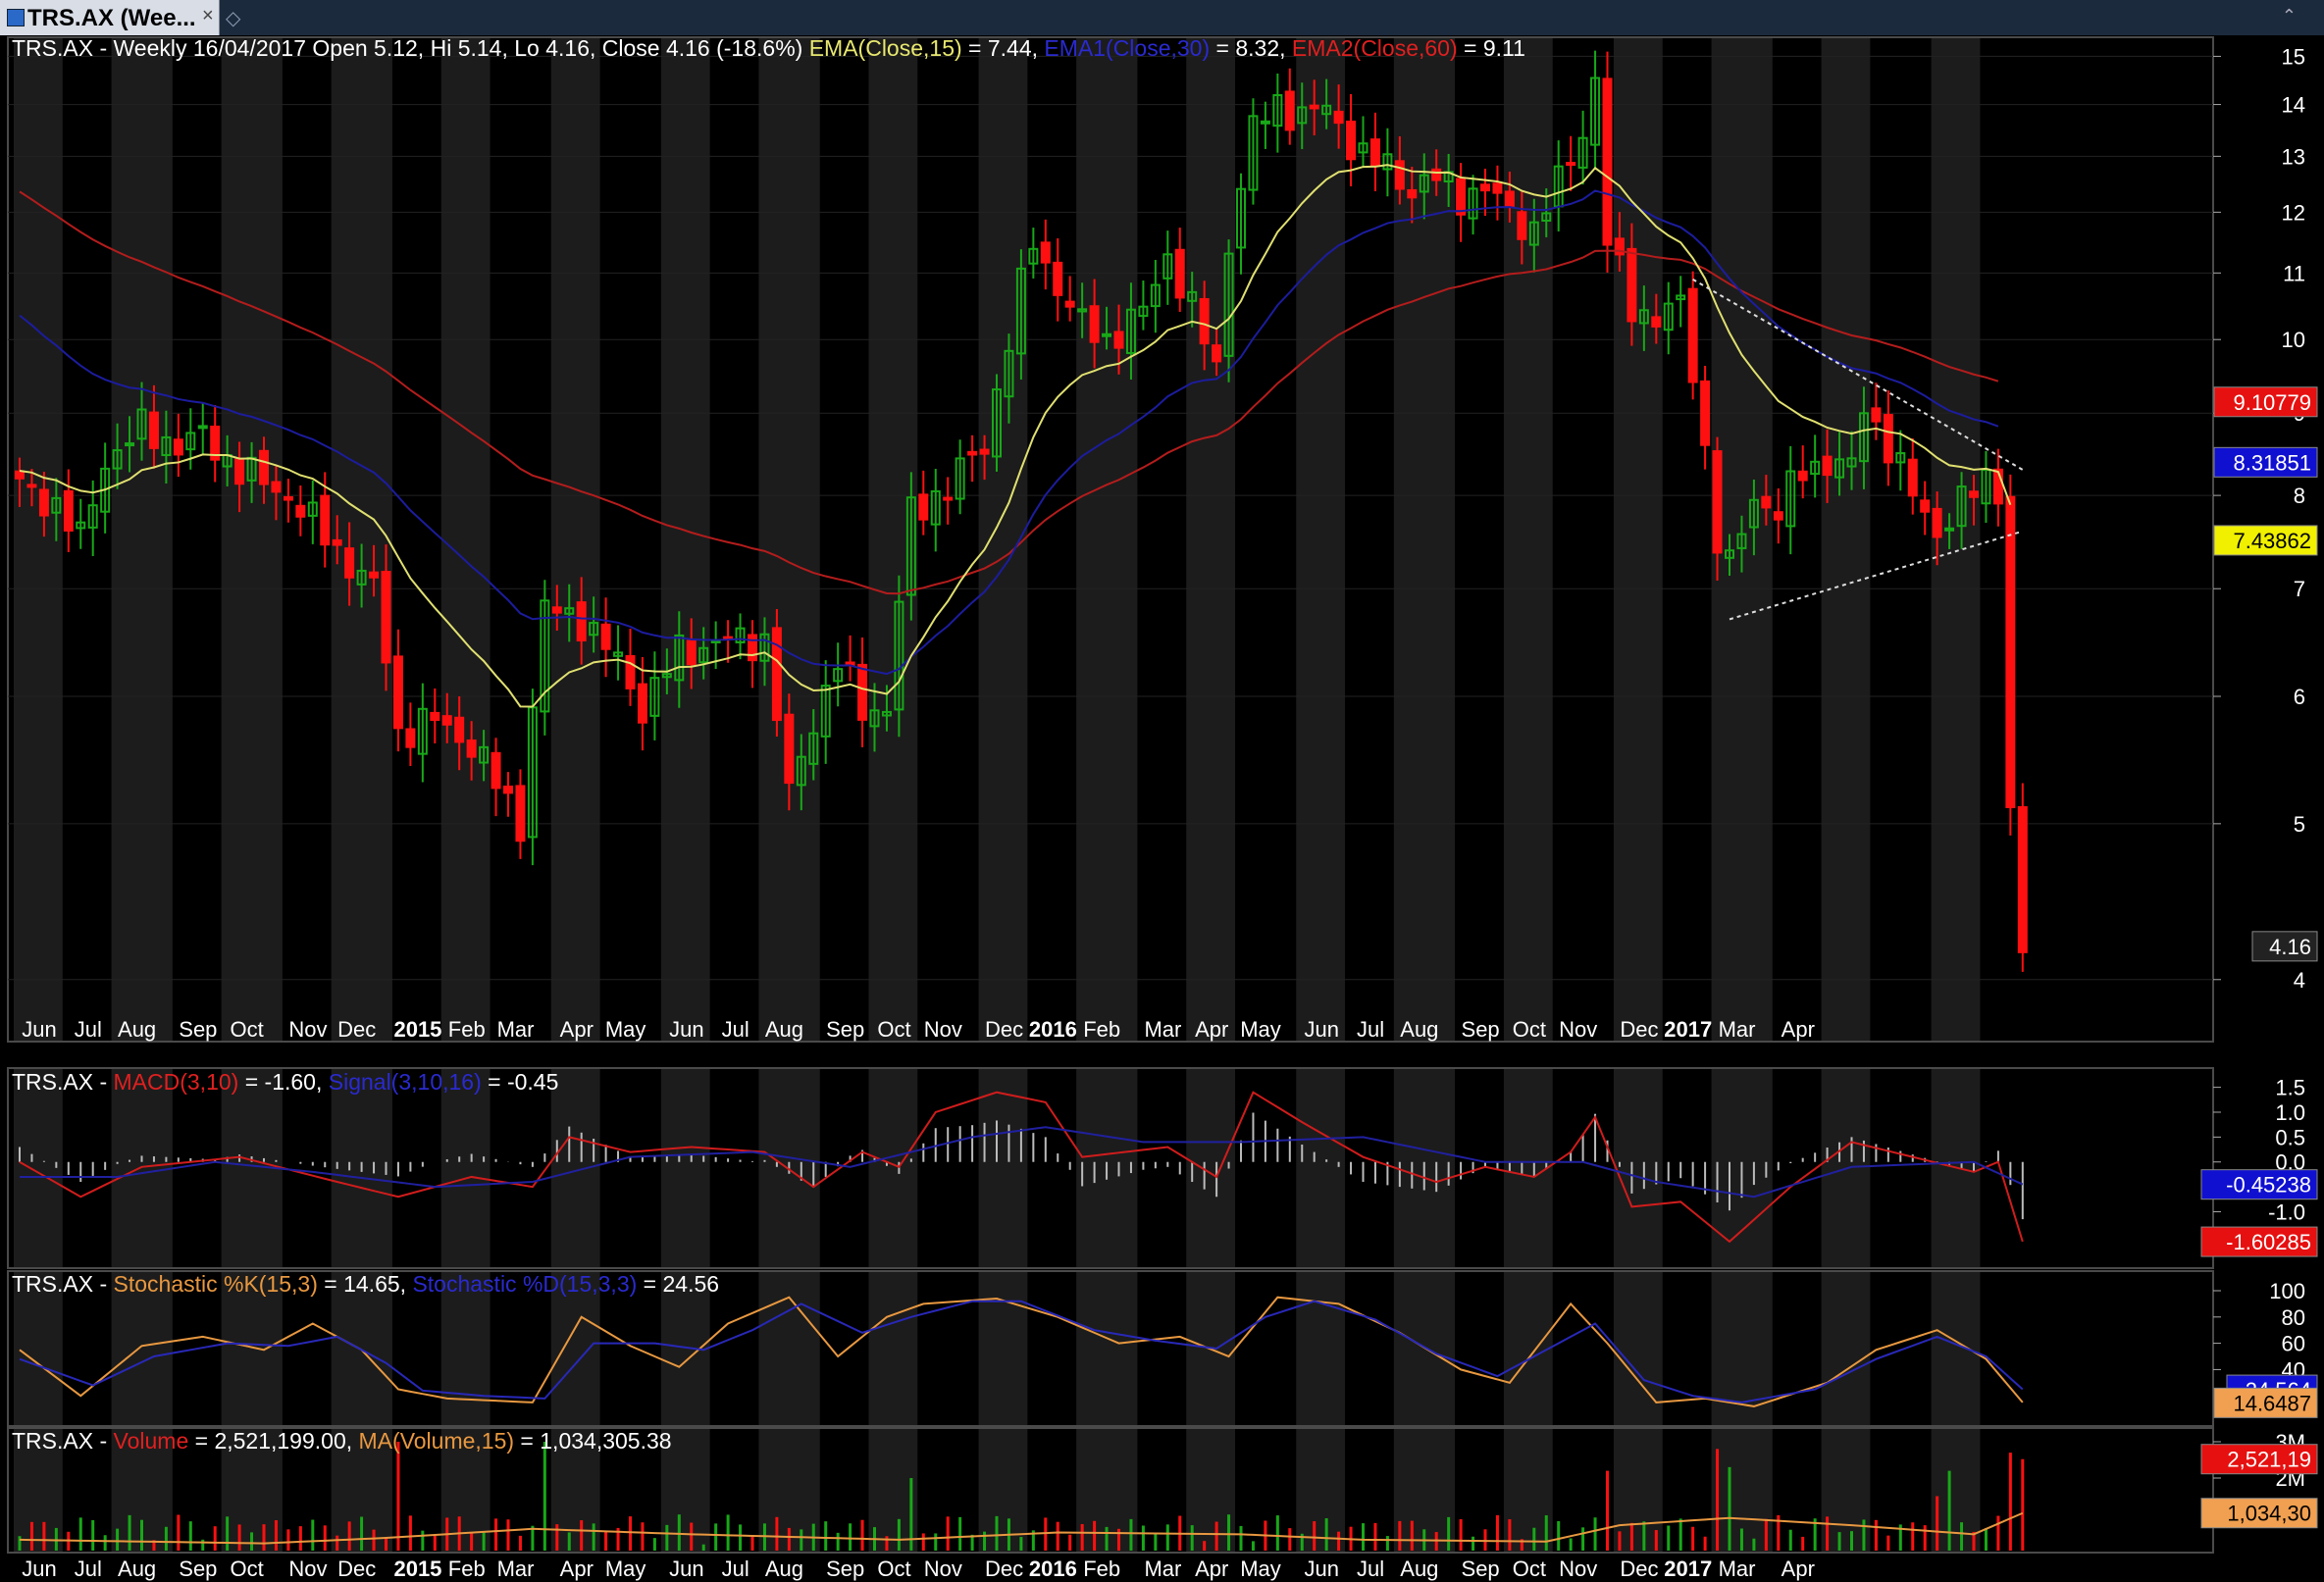  Describe the element at coordinates (2299, 824) in the screenshot. I see `price-tick-label: 5` at that location.